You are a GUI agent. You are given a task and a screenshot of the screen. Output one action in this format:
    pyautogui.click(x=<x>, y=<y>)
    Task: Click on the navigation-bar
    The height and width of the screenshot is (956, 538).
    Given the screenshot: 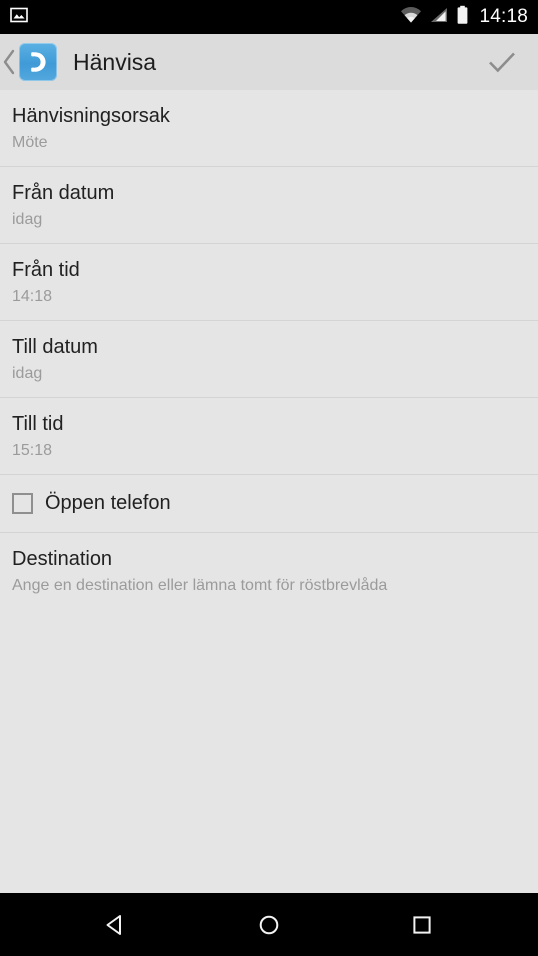 What is the action you would take?
    pyautogui.click(x=269, y=924)
    